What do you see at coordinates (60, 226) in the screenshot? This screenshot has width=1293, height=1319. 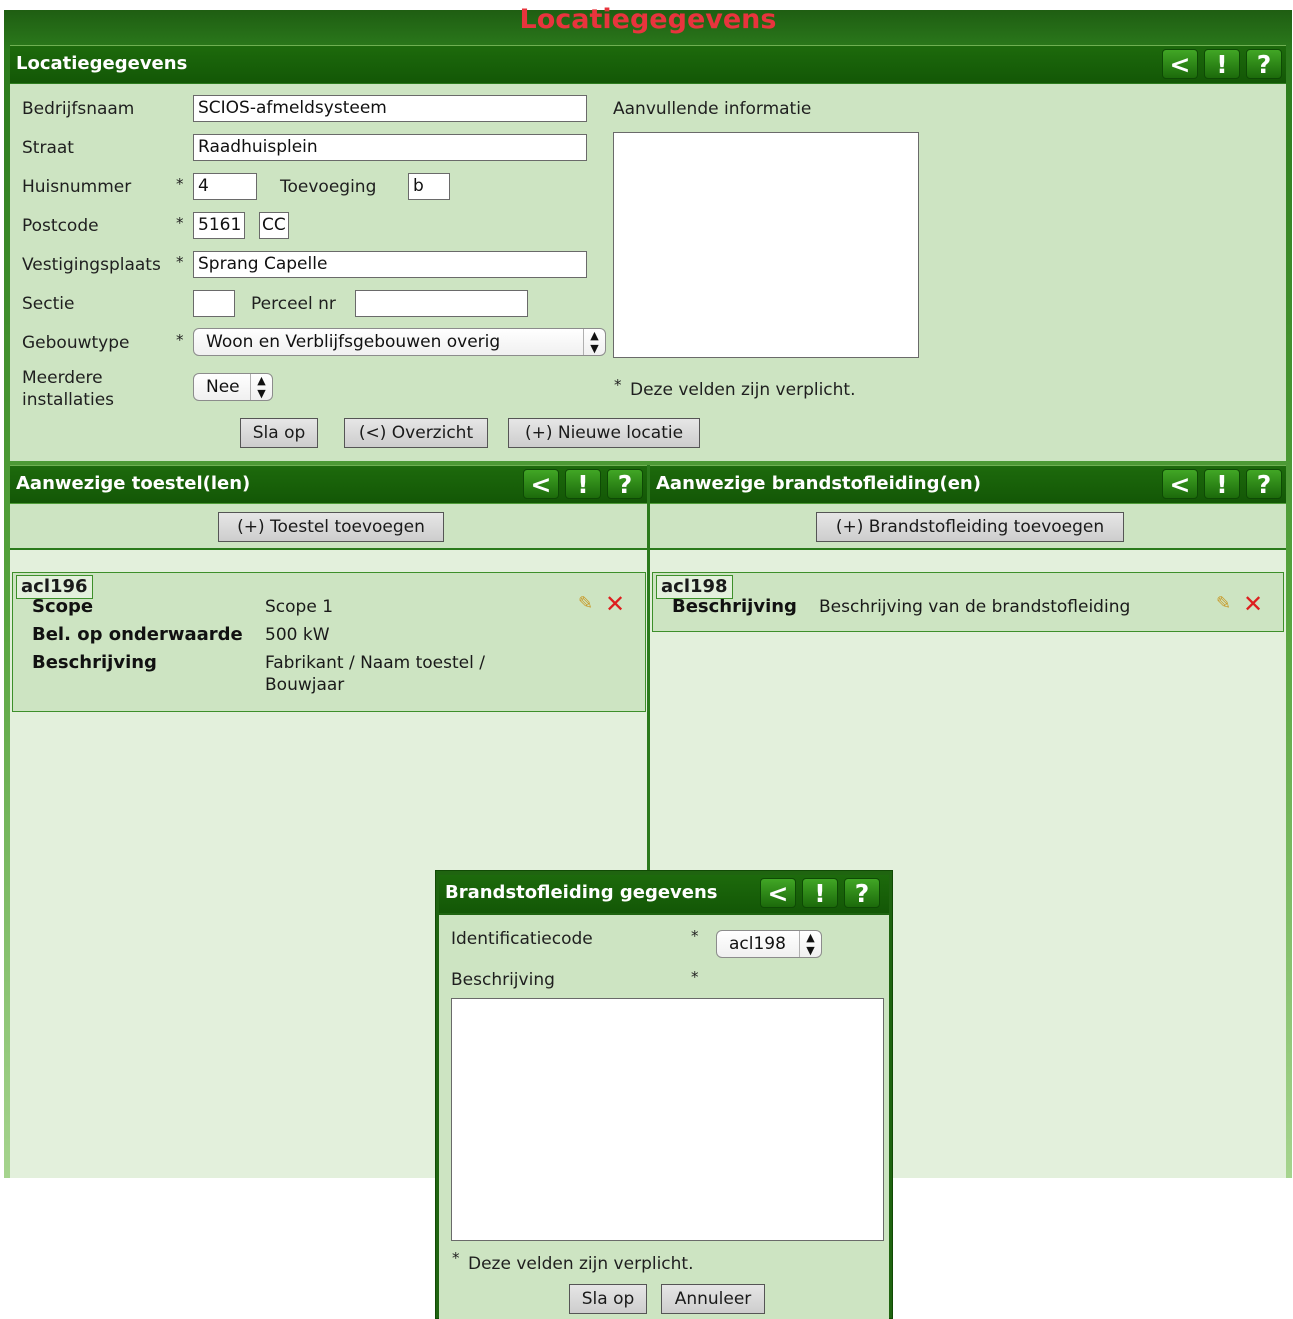 I see `postcode-label: Postcode` at bounding box center [60, 226].